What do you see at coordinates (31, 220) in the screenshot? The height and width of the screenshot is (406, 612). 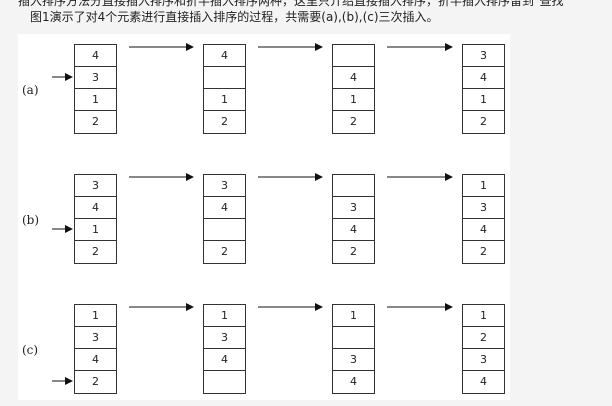 I see `row-label: (b)` at bounding box center [31, 220].